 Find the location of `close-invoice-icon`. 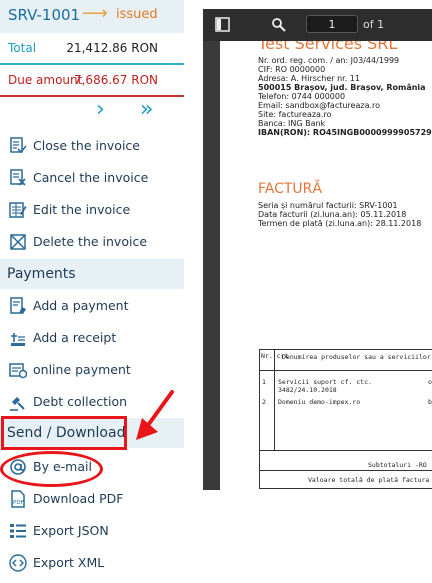

close-invoice-icon is located at coordinates (18, 145).